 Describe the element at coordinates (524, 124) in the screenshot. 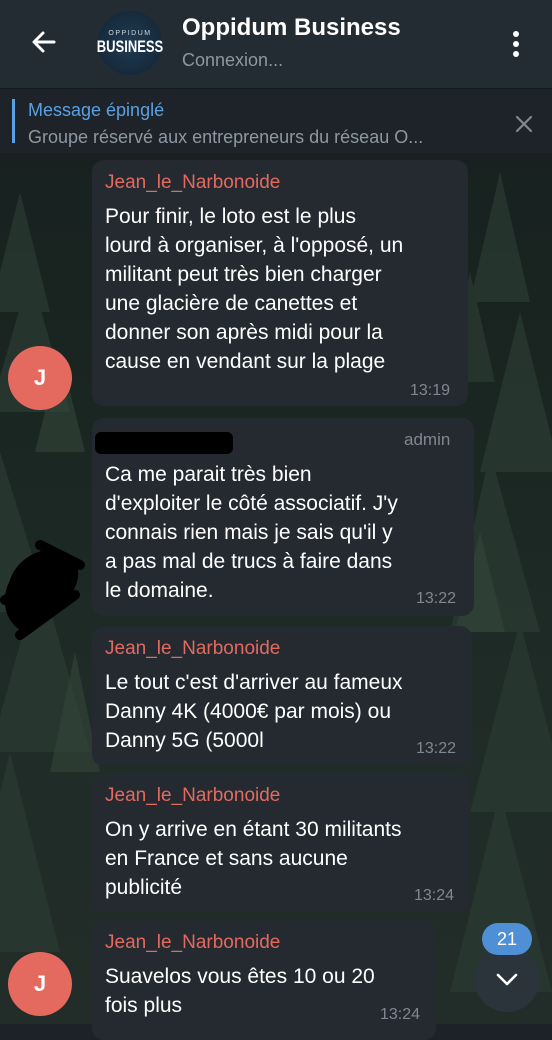

I see `close-icon` at that location.